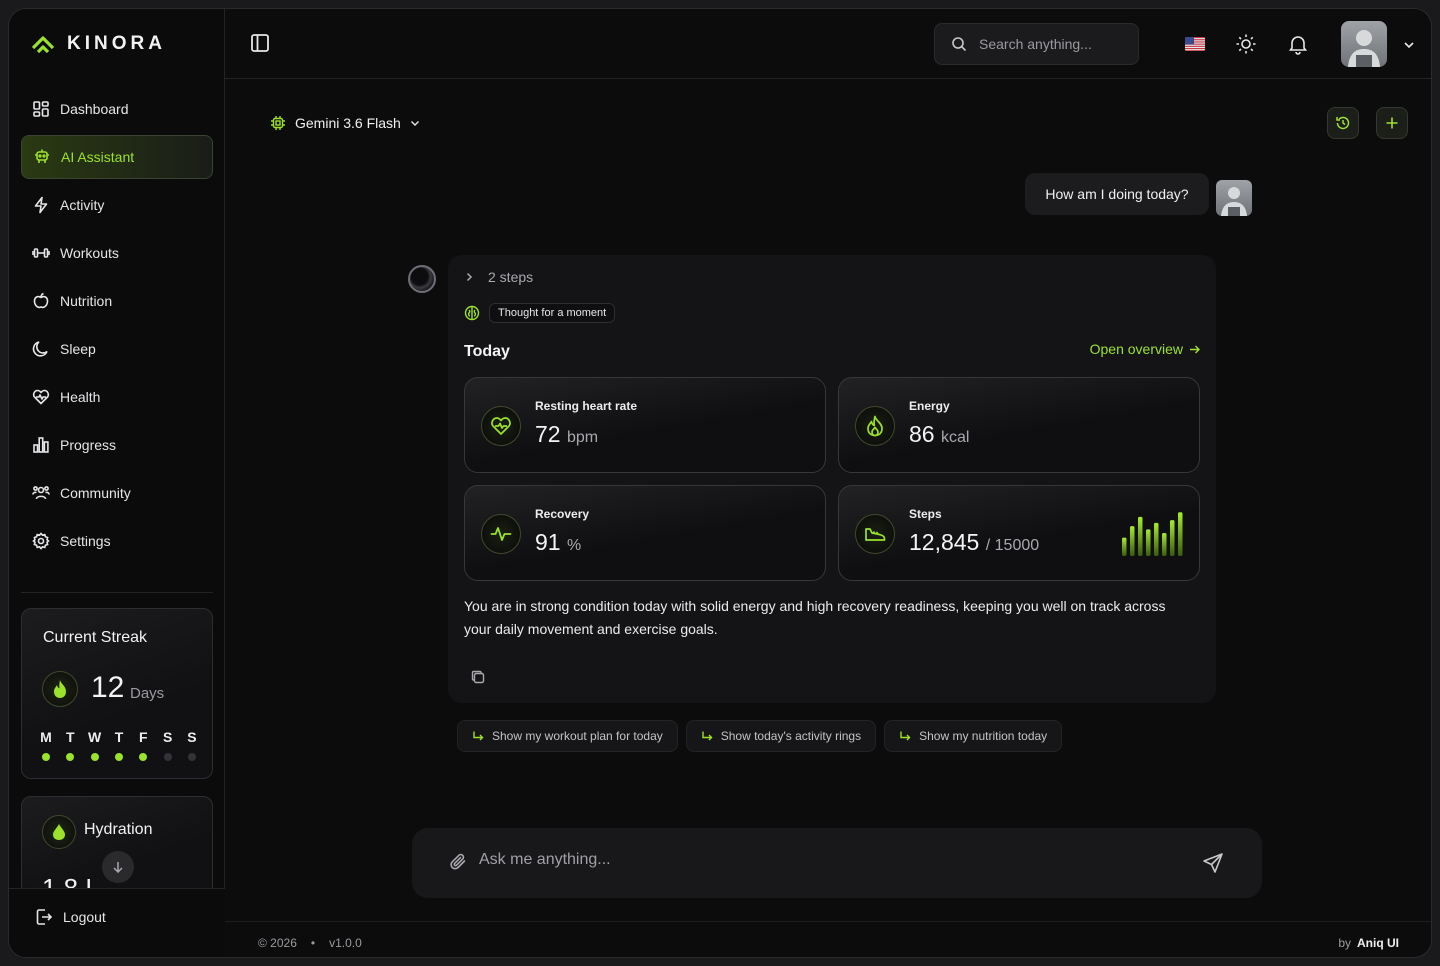 The height and width of the screenshot is (966, 1440). What do you see at coordinates (260, 45) in the screenshot?
I see `sidebar-toggle-button` at bounding box center [260, 45].